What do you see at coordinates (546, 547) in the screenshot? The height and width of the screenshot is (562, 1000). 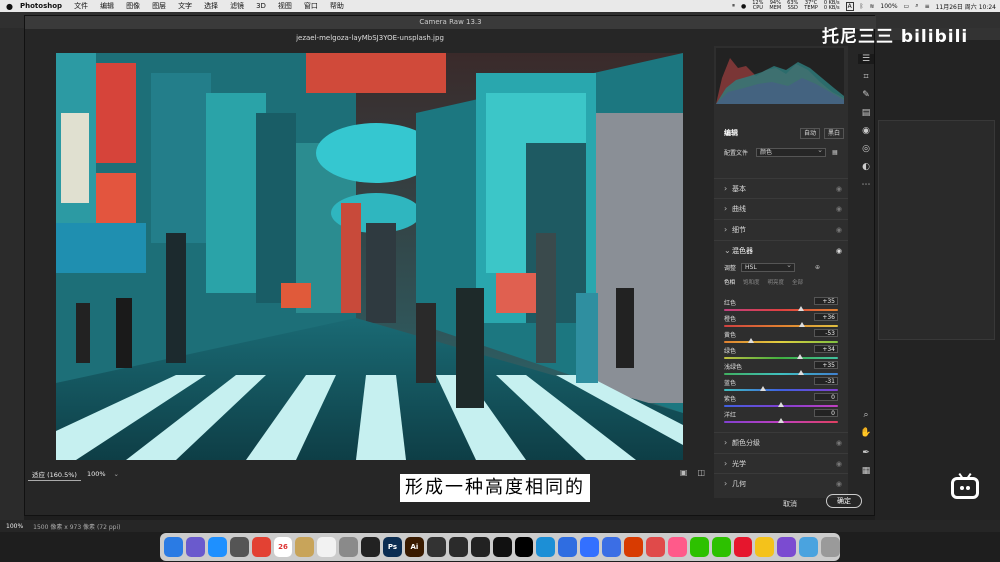 I see `edge-icon` at bounding box center [546, 547].